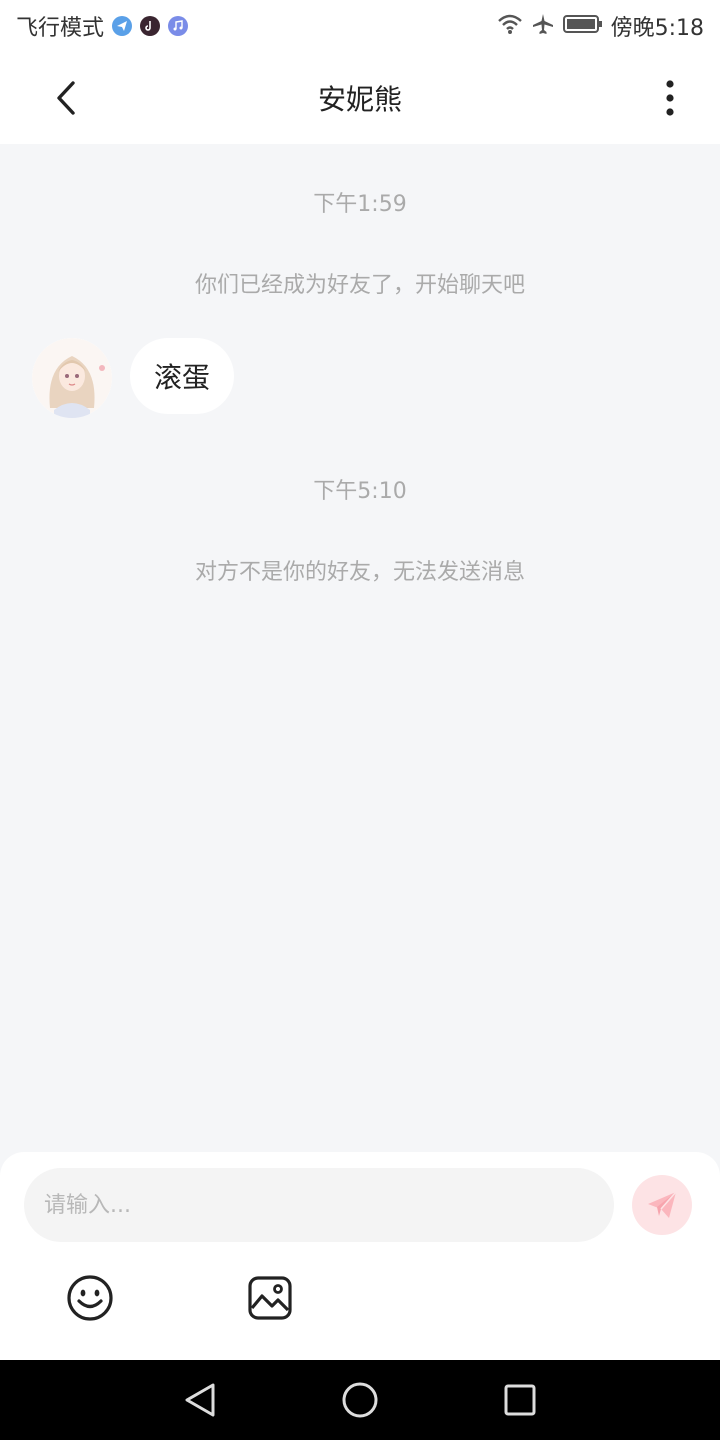  I want to click on anime-girl-avatar, so click(72, 378).